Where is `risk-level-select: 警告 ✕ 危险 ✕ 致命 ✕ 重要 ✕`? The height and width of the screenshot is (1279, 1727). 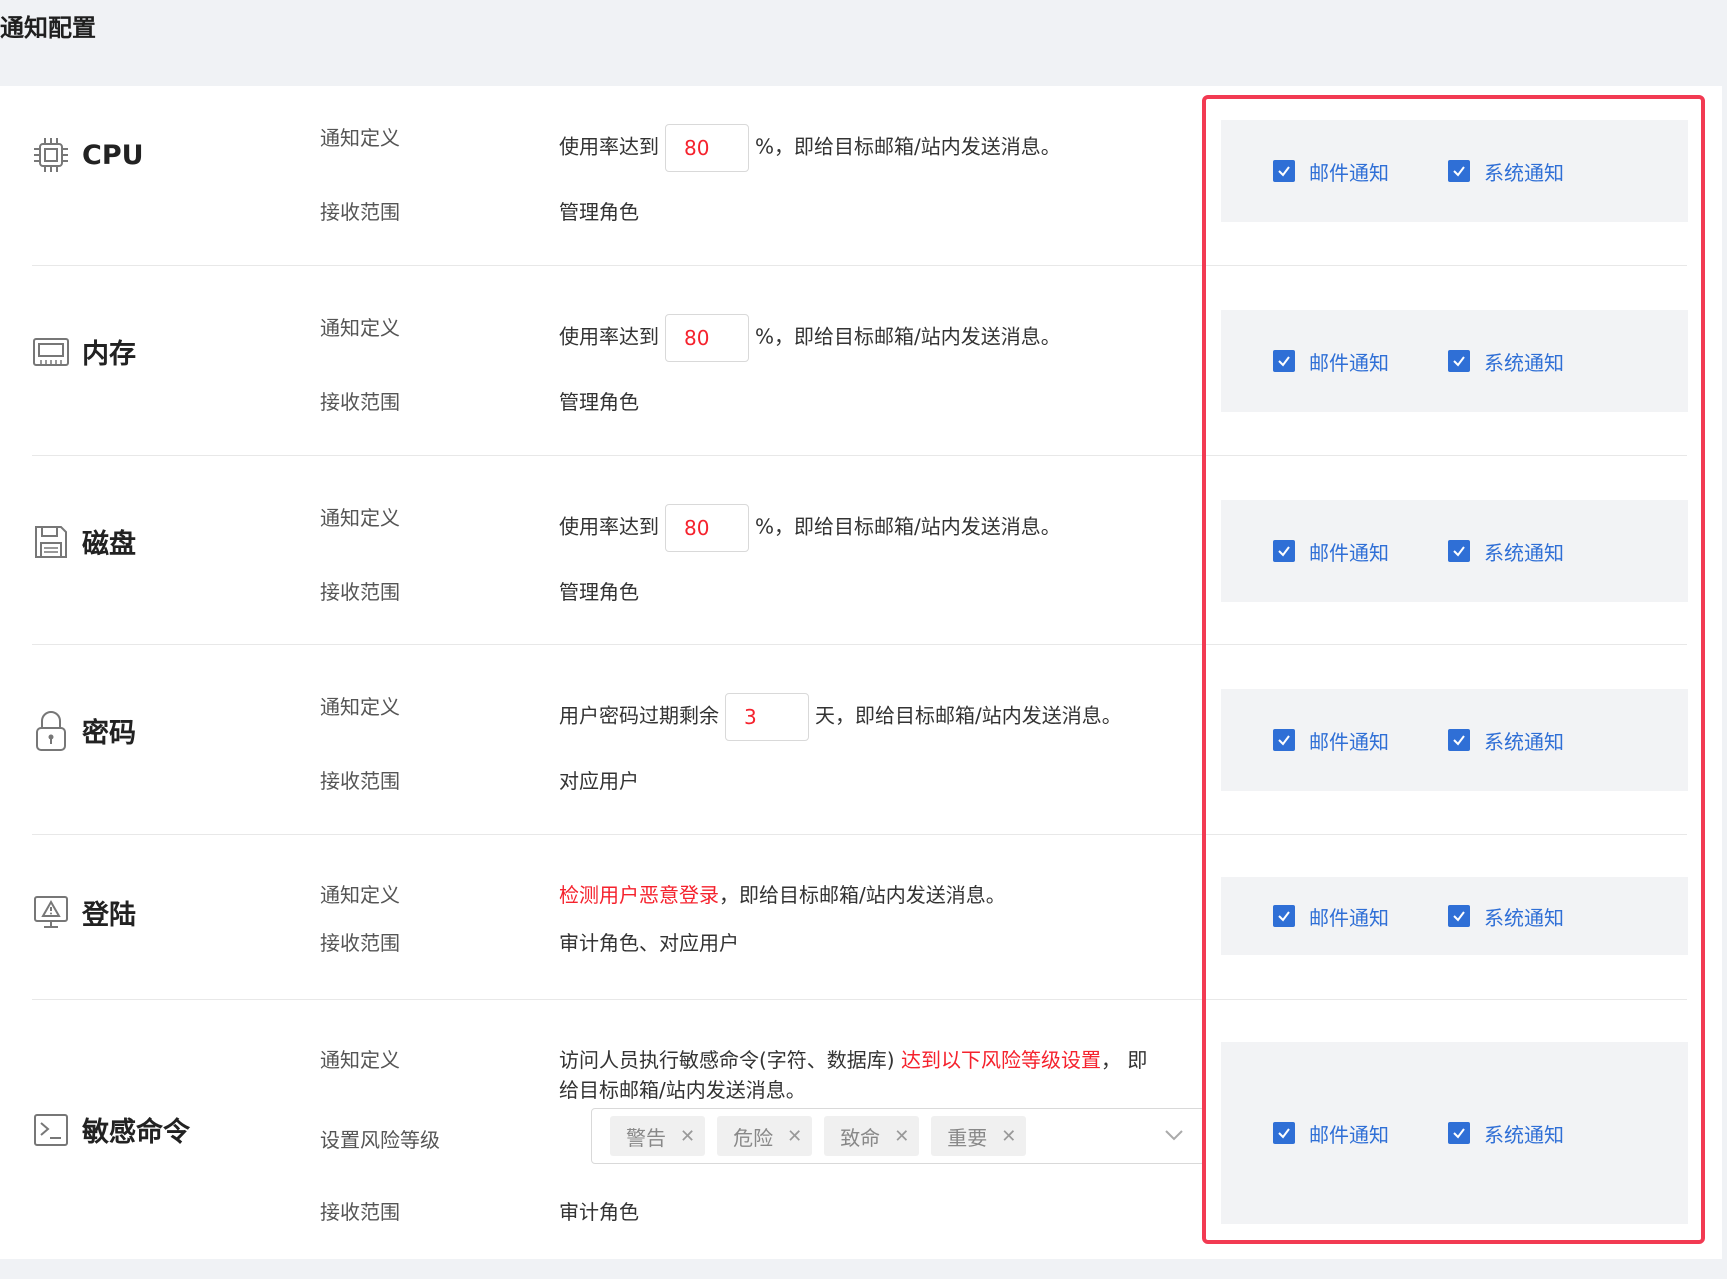 risk-level-select: 警告 ✕ 危险 ✕ 致命 ✕ 重要 ✕ is located at coordinates (898, 1136).